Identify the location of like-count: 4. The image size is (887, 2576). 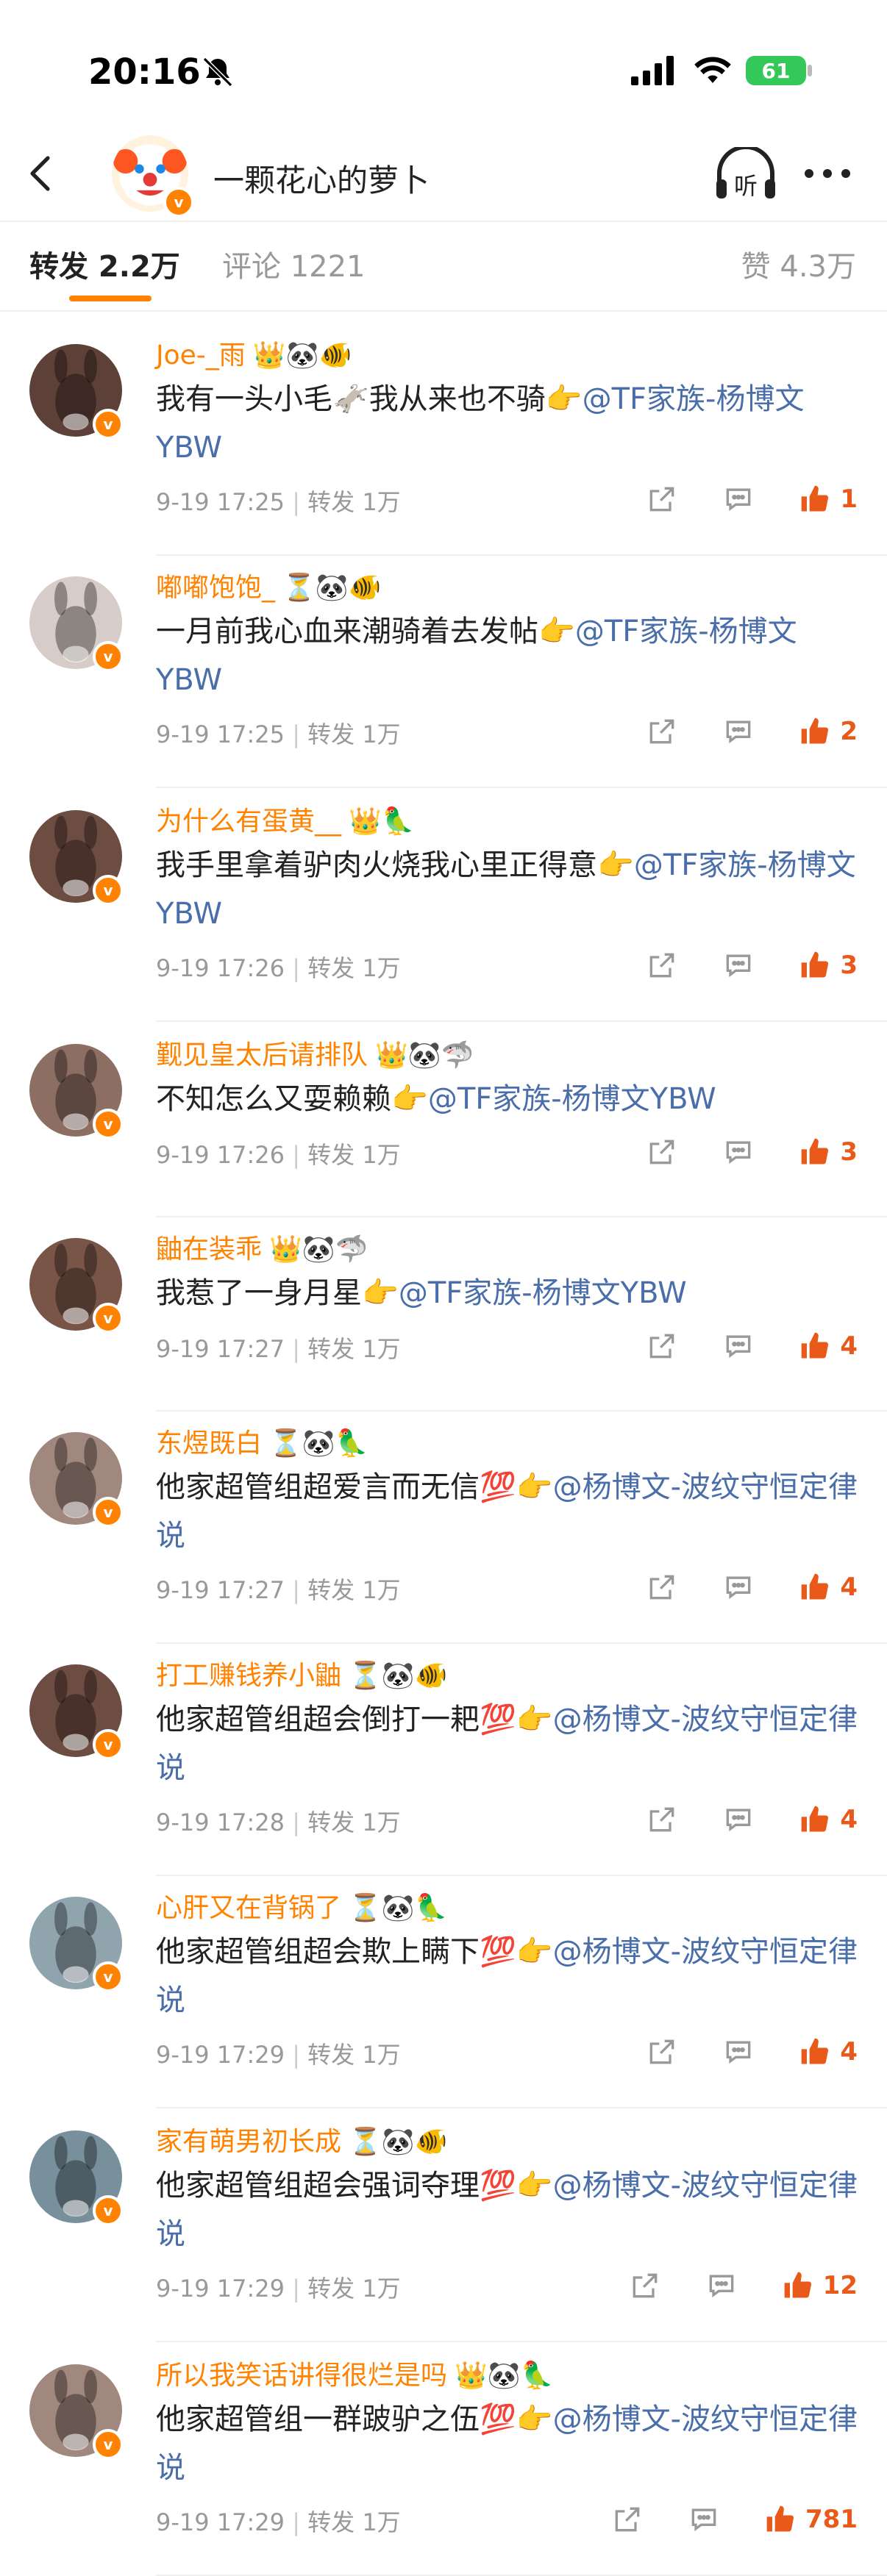
(849, 1587).